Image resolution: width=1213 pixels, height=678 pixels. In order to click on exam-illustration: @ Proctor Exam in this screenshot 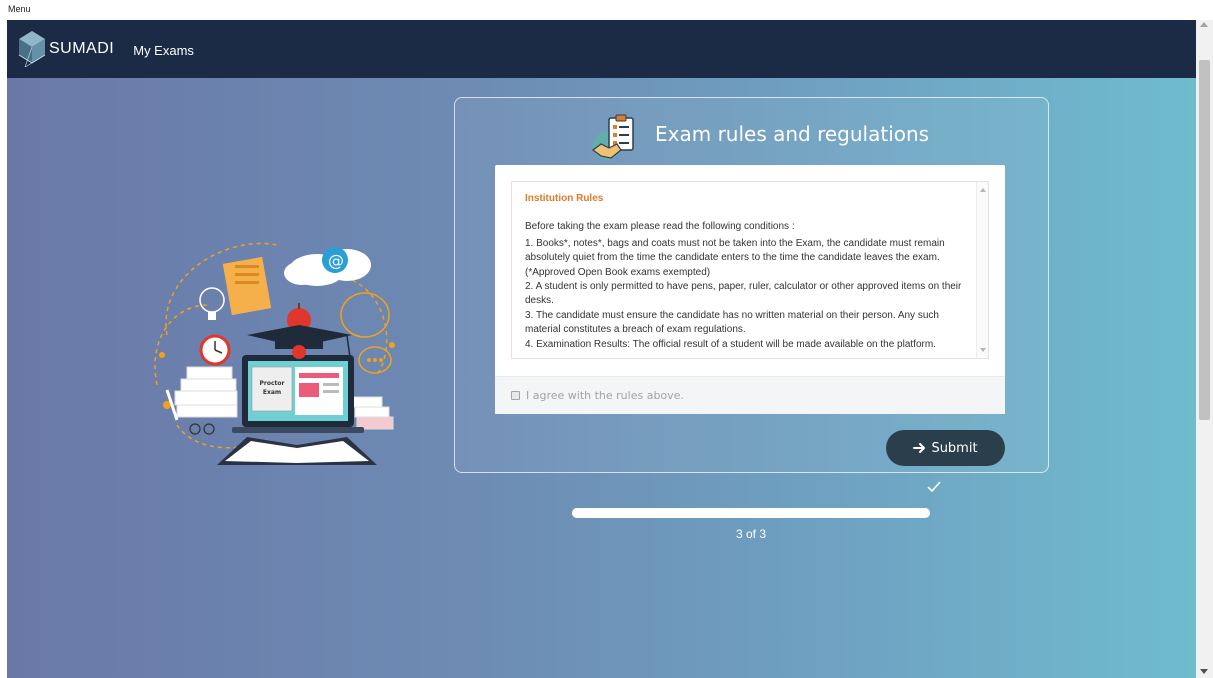, I will do `click(274, 353)`.